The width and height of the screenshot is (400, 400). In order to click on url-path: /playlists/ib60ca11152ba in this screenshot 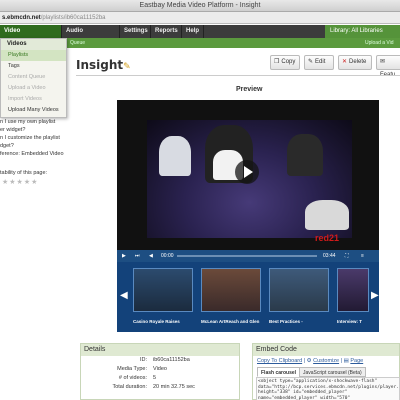, I will do `click(73, 18)`.